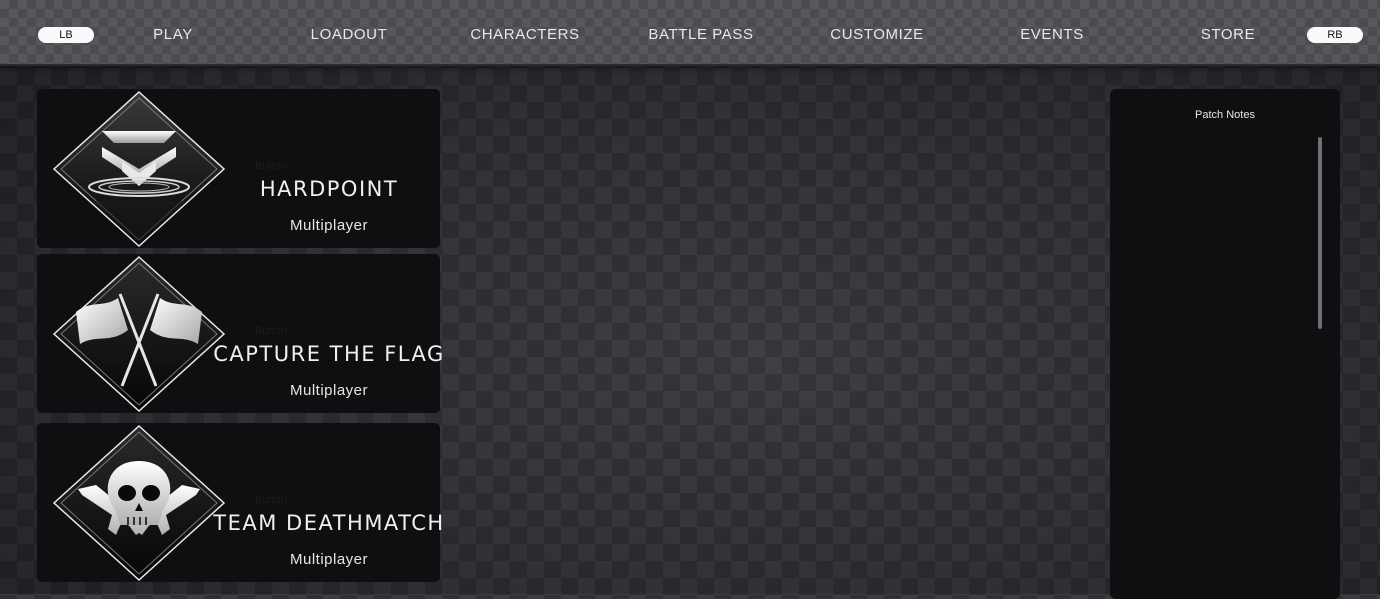 The width and height of the screenshot is (1380, 599). Describe the element at coordinates (1228, 34) in the screenshot. I see `nav-tab-store: STORE` at that location.